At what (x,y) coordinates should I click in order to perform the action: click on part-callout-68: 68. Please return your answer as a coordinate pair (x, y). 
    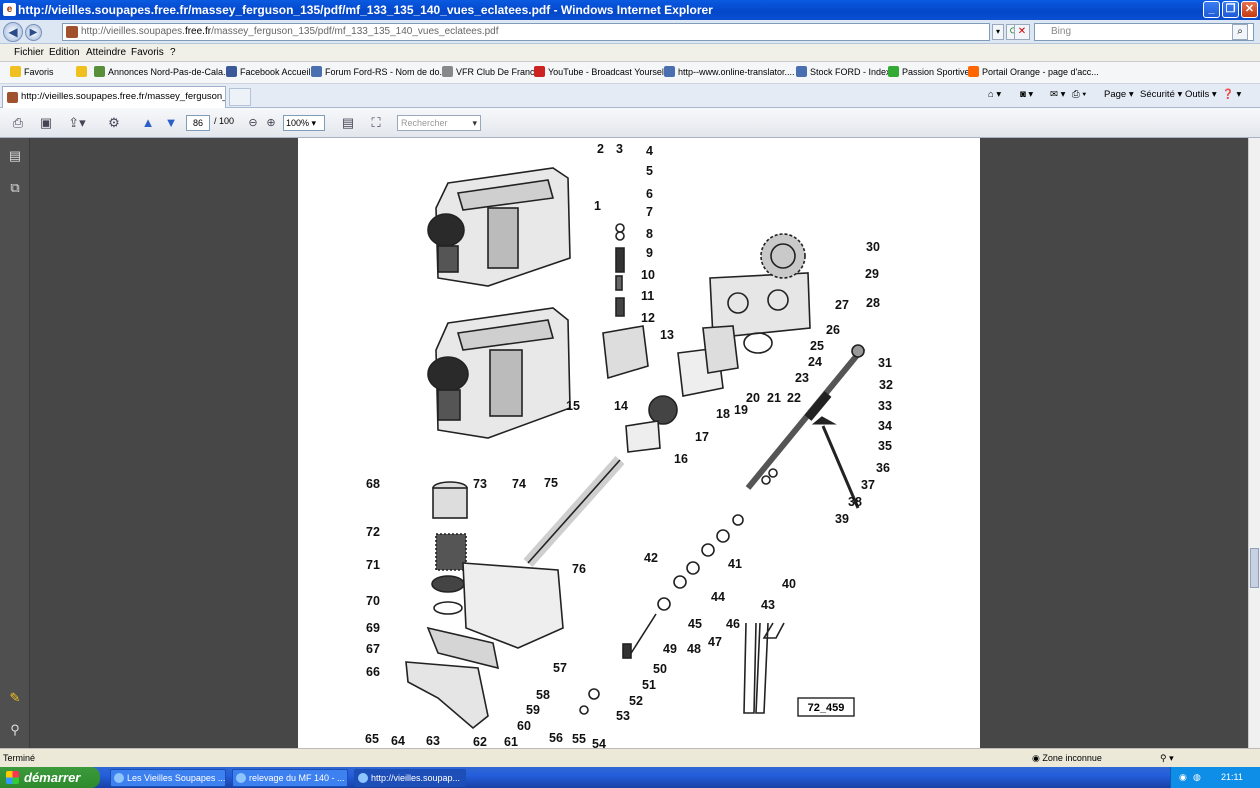
    Looking at the image, I should click on (373, 484).